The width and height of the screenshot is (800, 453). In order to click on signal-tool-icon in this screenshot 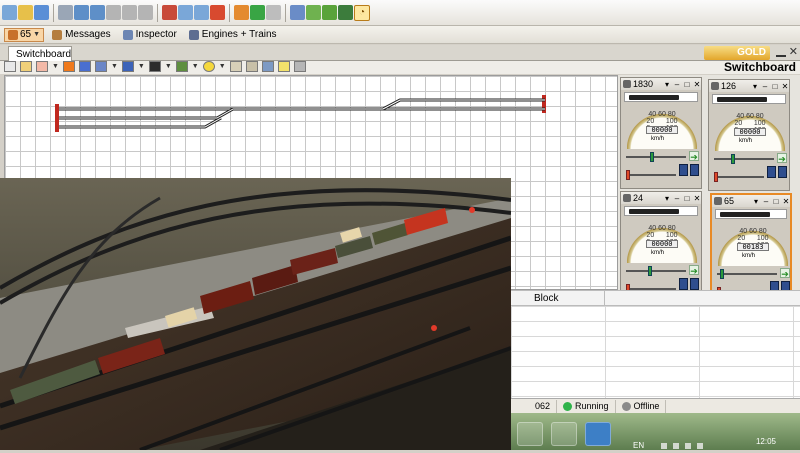, I will do `click(154, 66)`.